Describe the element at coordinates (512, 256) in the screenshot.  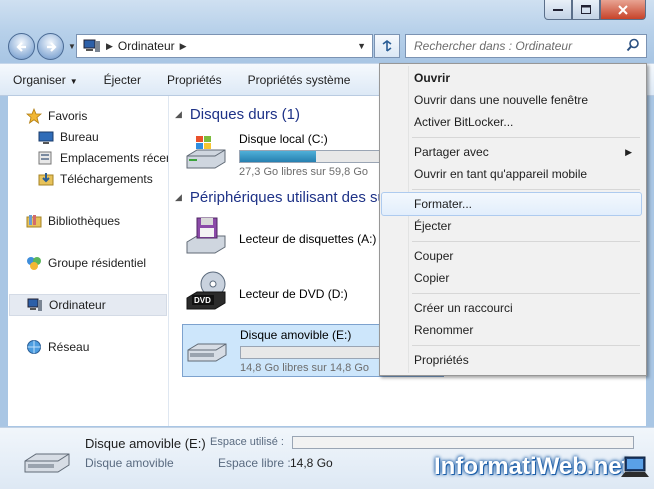
I see `menu-item-cut: Couper` at that location.